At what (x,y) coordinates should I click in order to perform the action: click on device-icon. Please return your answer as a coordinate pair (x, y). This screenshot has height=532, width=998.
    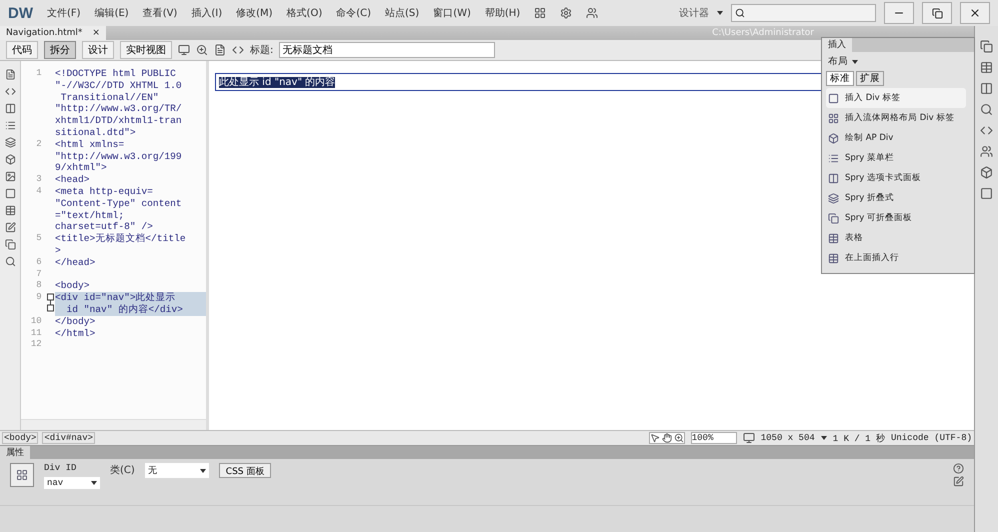
    Looking at the image, I should click on (184, 50).